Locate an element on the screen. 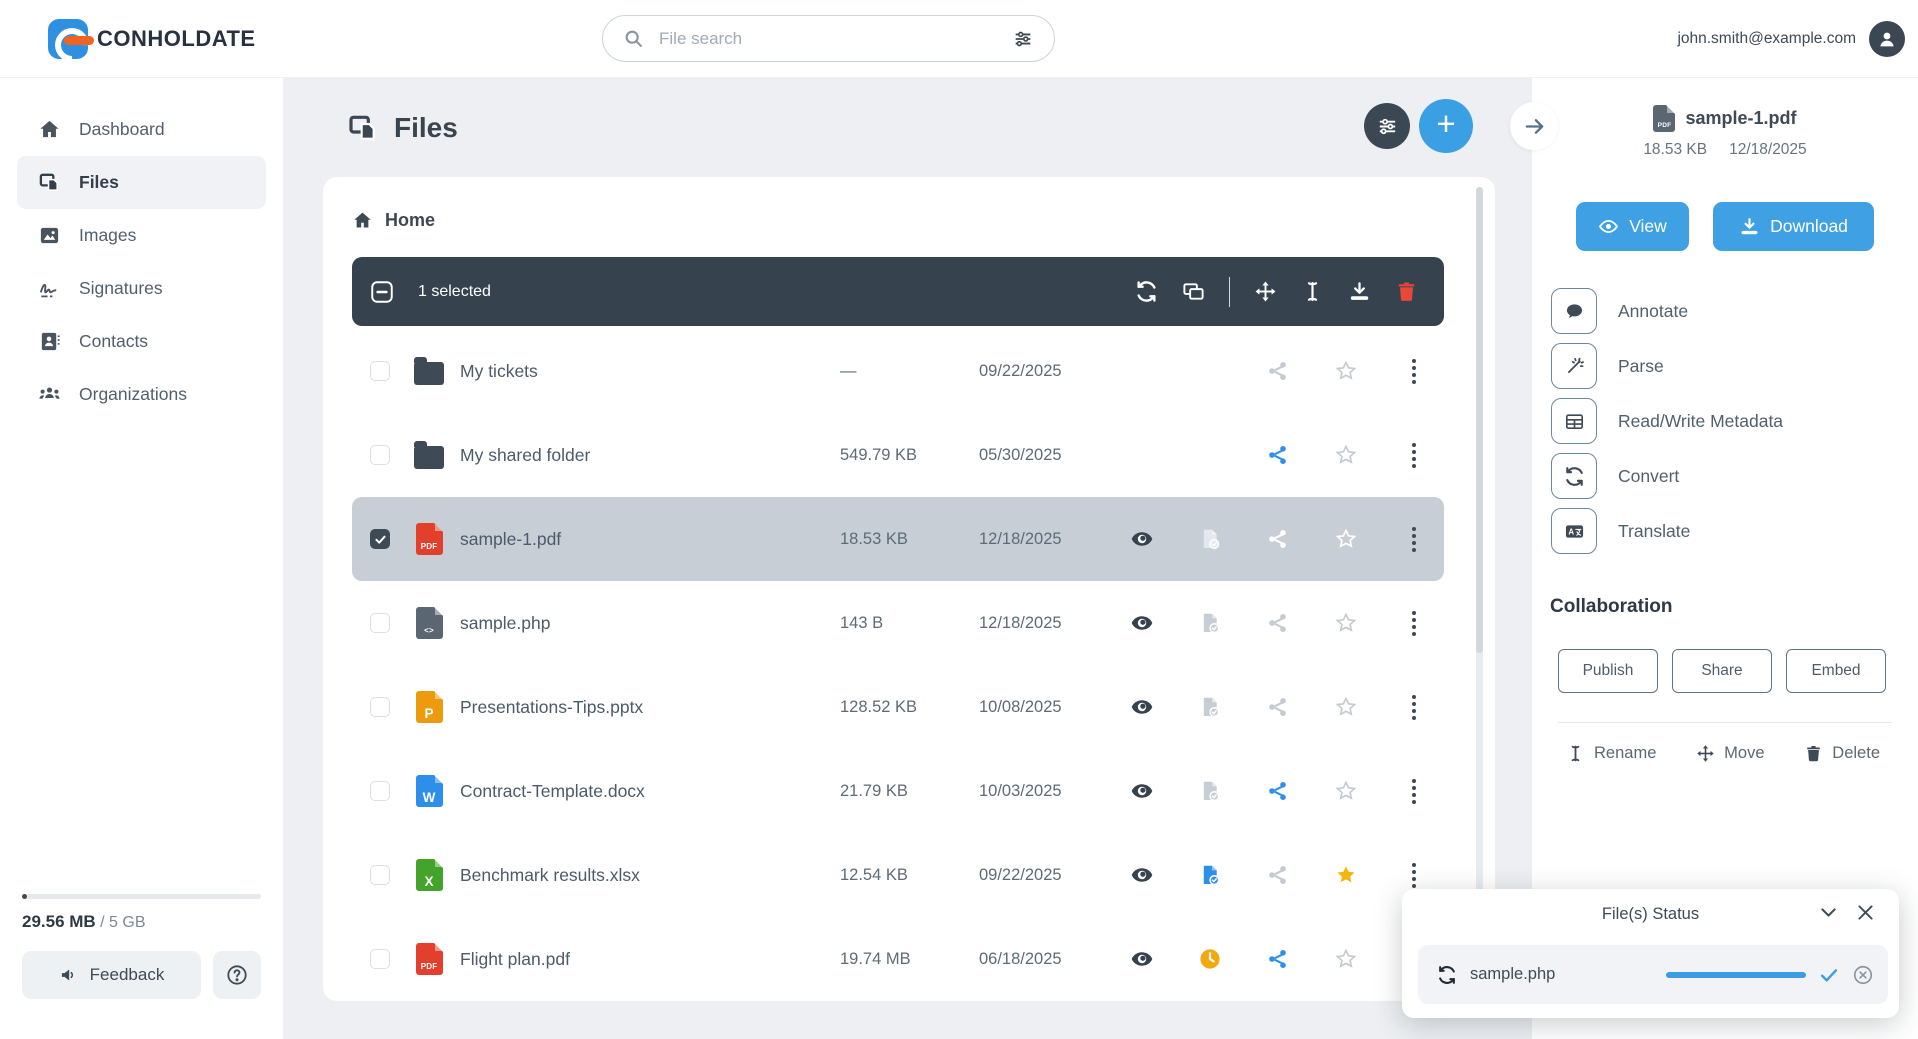 This screenshot has width=1918, height=1039. table-row: PDF Flight plan.pdf 19.74 MB 06/18/2025 is located at coordinates (898, 959).